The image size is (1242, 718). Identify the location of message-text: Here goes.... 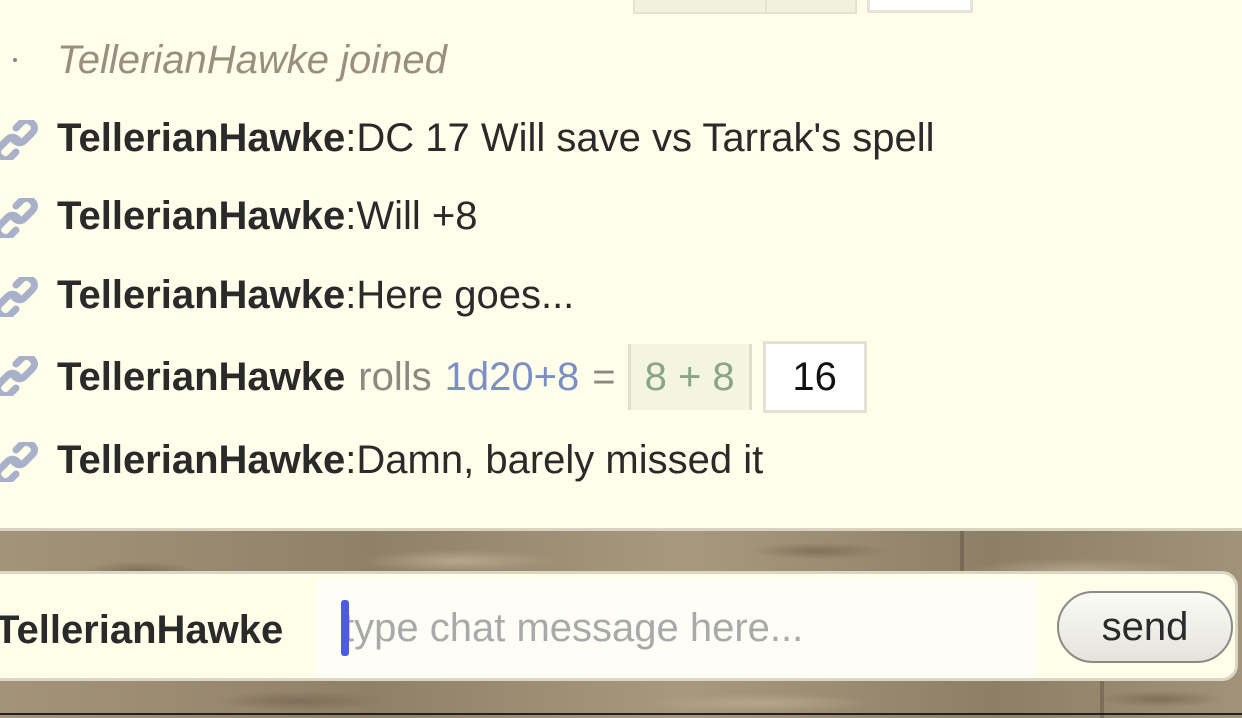
(465, 294).